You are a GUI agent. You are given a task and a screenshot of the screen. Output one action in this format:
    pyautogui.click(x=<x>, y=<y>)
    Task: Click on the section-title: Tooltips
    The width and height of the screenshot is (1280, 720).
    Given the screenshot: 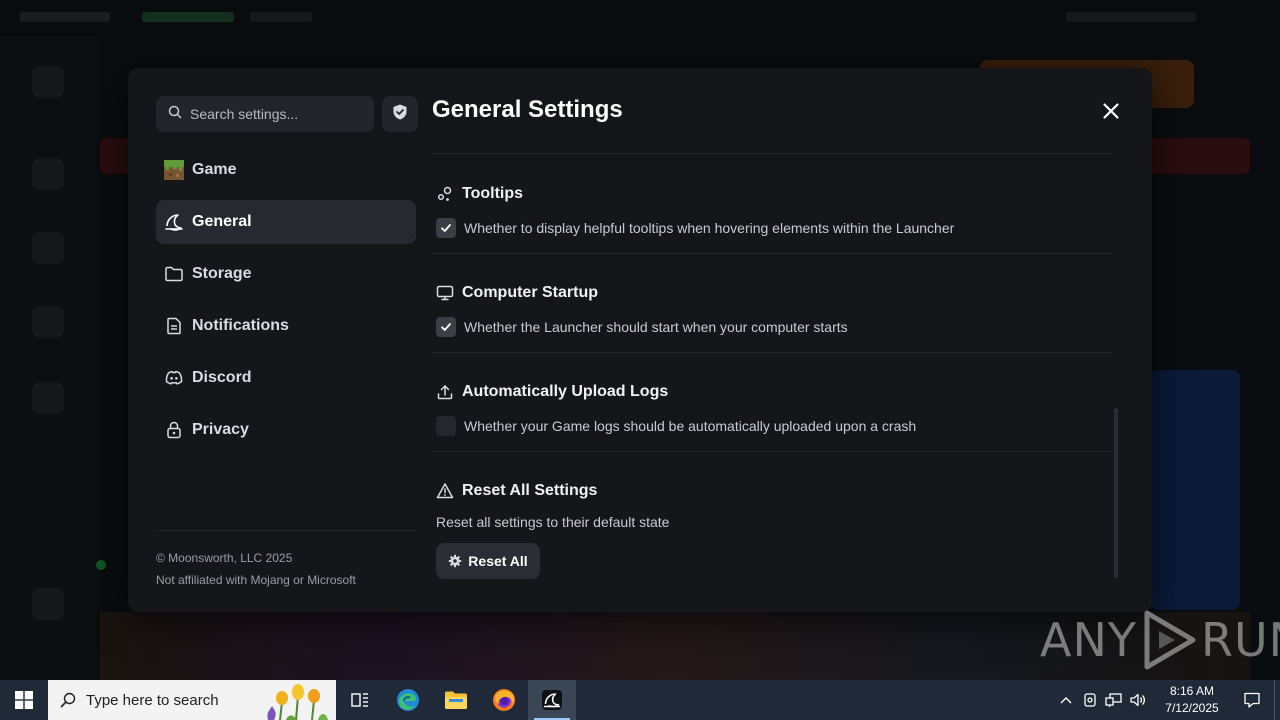 What is the action you would take?
    pyautogui.click(x=493, y=193)
    